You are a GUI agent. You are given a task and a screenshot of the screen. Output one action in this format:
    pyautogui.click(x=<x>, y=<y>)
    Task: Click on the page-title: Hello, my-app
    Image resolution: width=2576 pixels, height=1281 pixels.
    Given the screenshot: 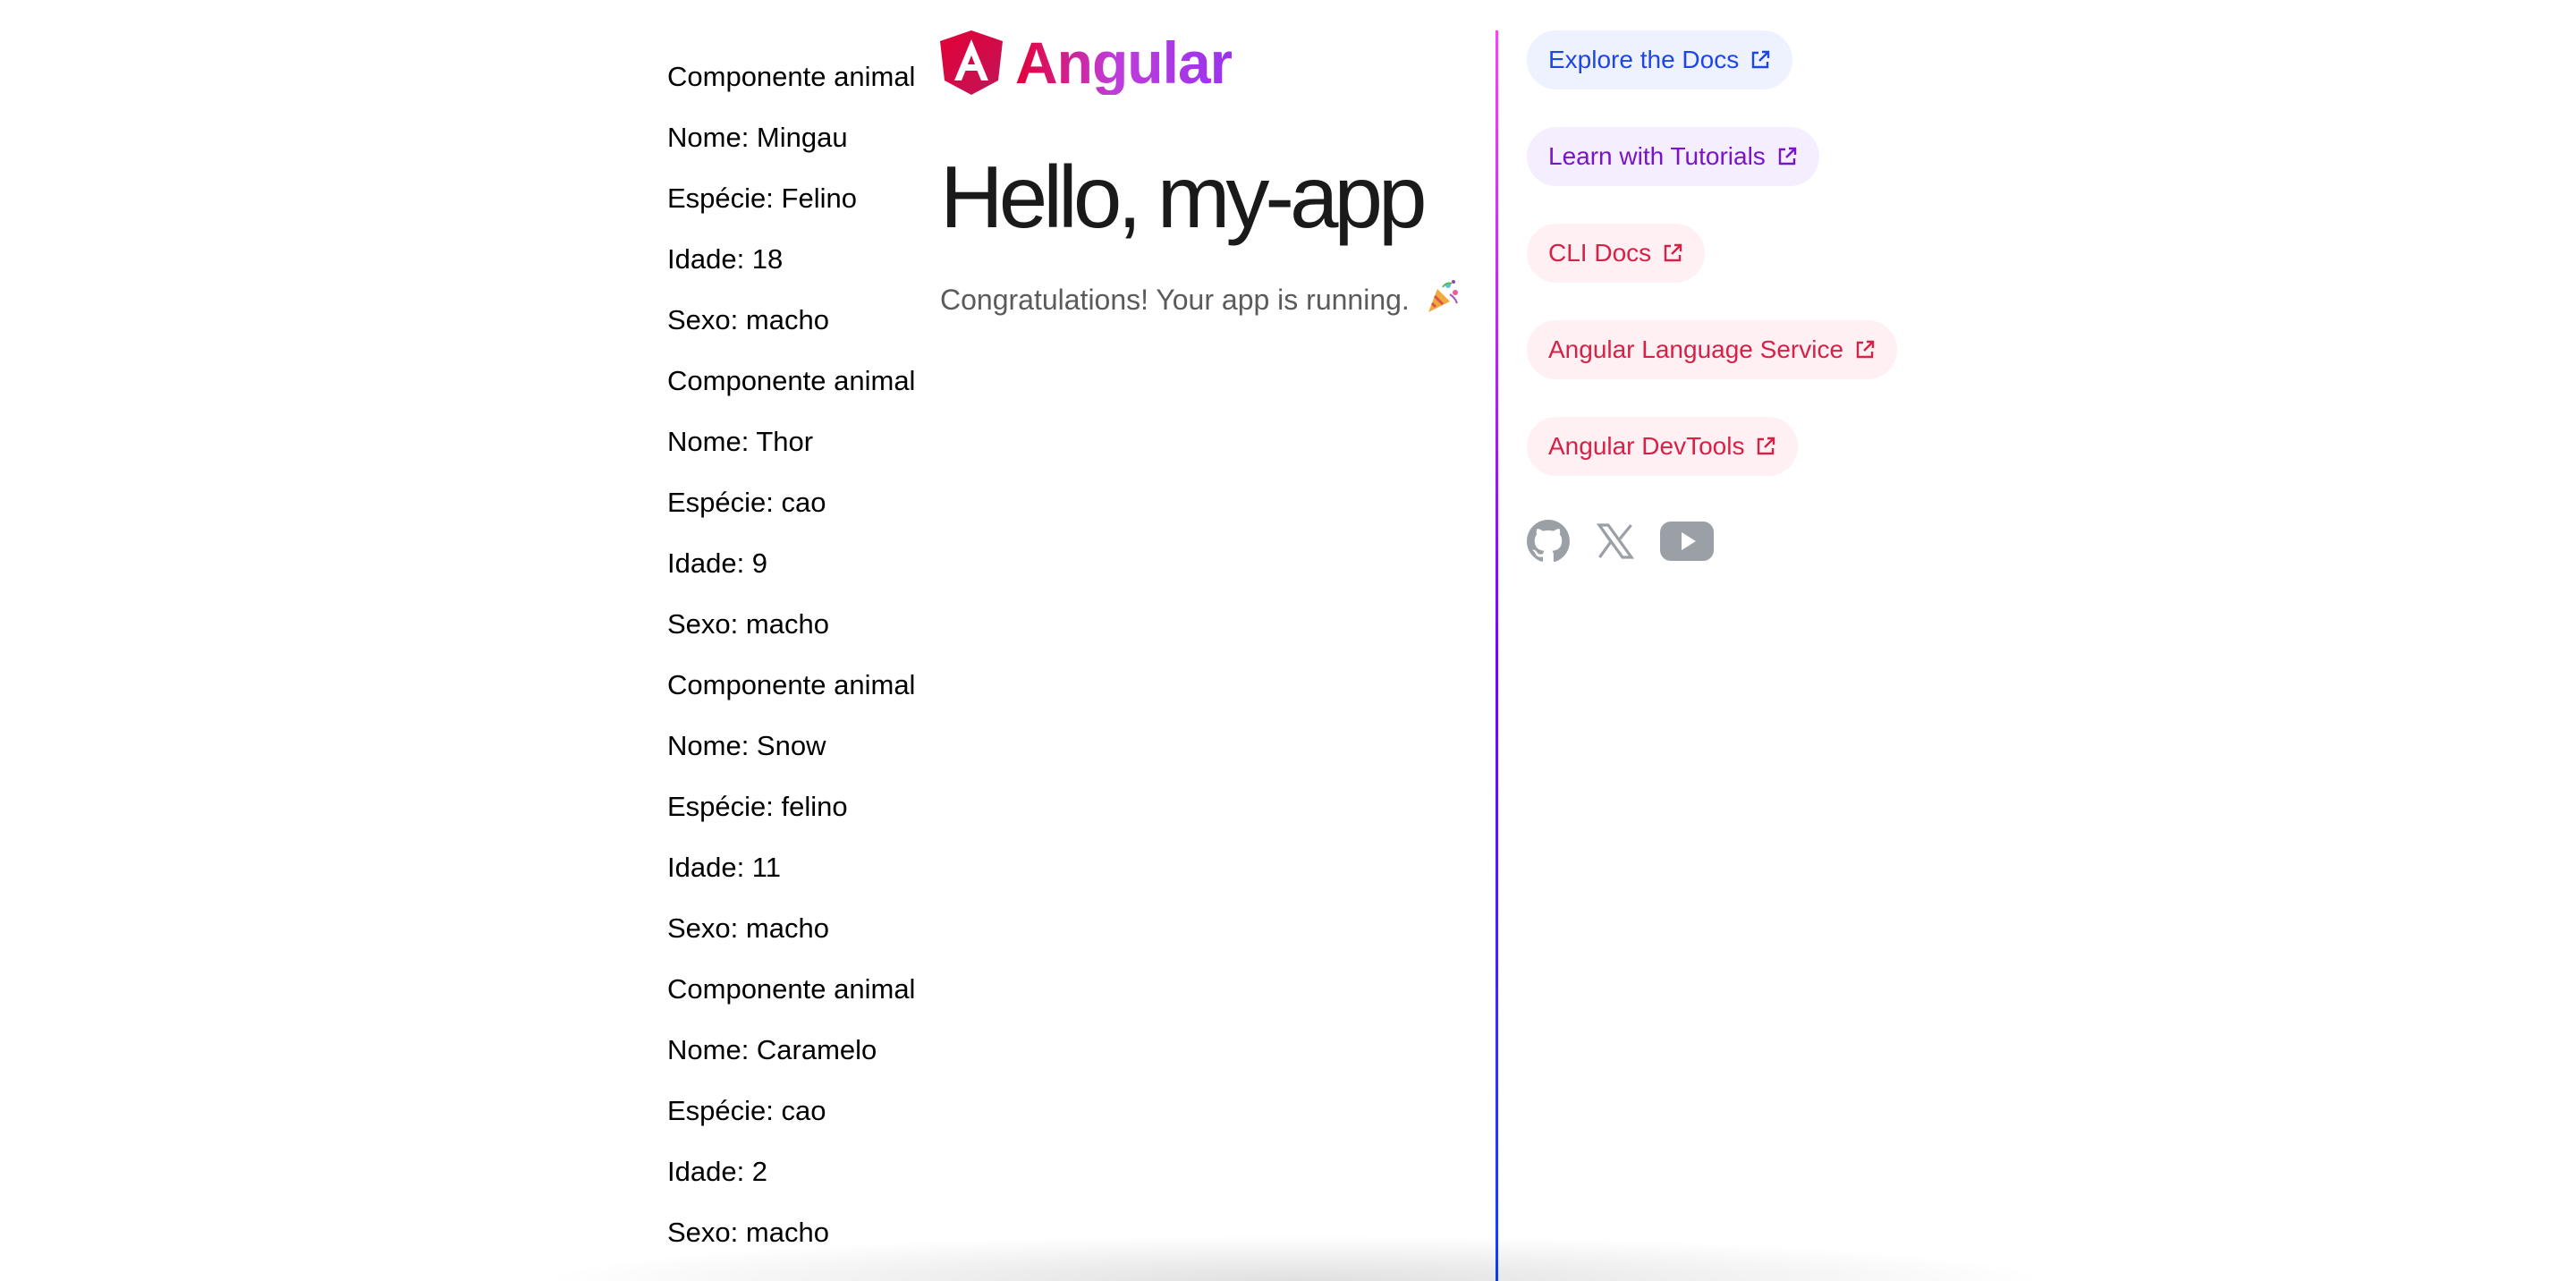 What is the action you would take?
    pyautogui.click(x=1184, y=197)
    